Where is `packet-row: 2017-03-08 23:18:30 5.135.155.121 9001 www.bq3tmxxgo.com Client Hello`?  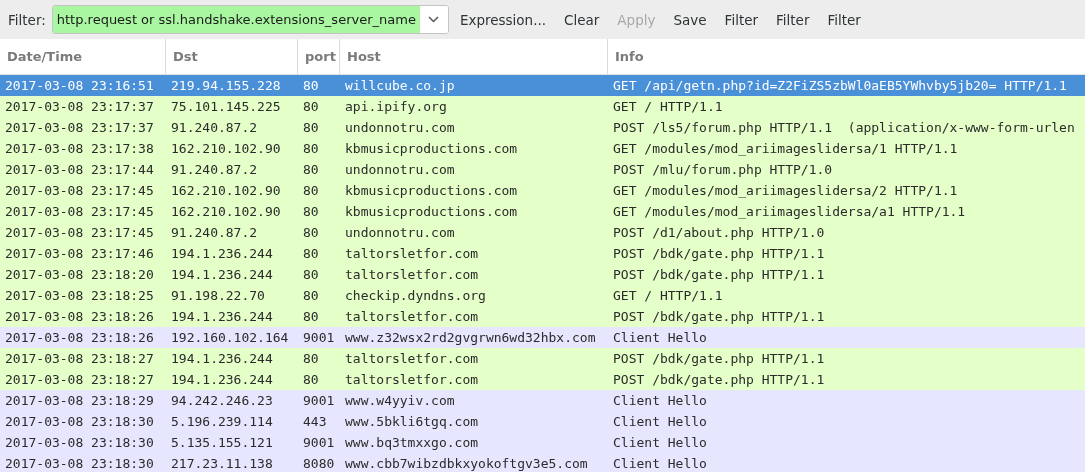 packet-row: 2017-03-08 23:18:30 5.135.155.121 9001 www.bq3tmxxgo.com Client Hello is located at coordinates (542, 442).